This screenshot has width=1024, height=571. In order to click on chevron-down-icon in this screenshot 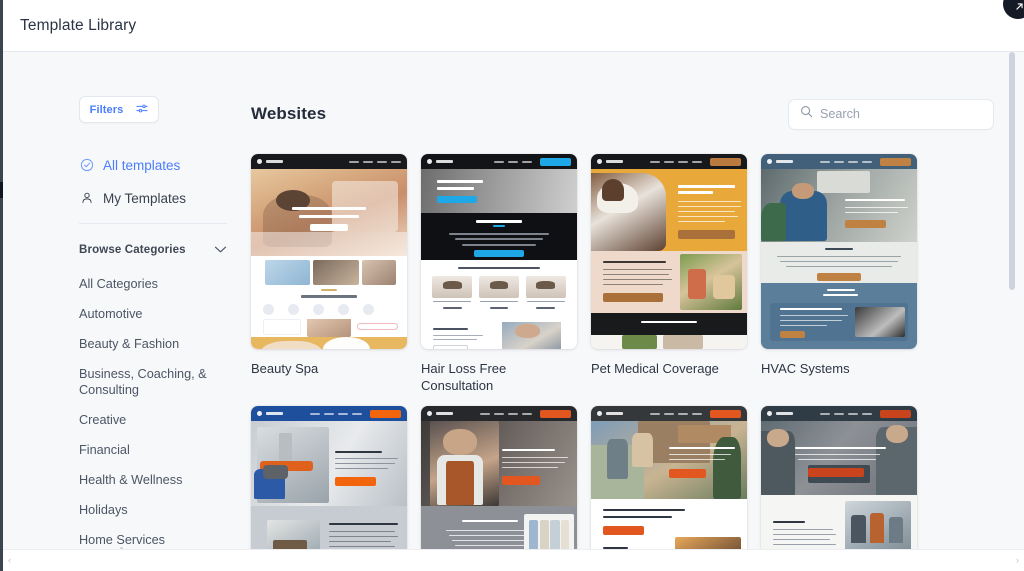, I will do `click(220, 250)`.